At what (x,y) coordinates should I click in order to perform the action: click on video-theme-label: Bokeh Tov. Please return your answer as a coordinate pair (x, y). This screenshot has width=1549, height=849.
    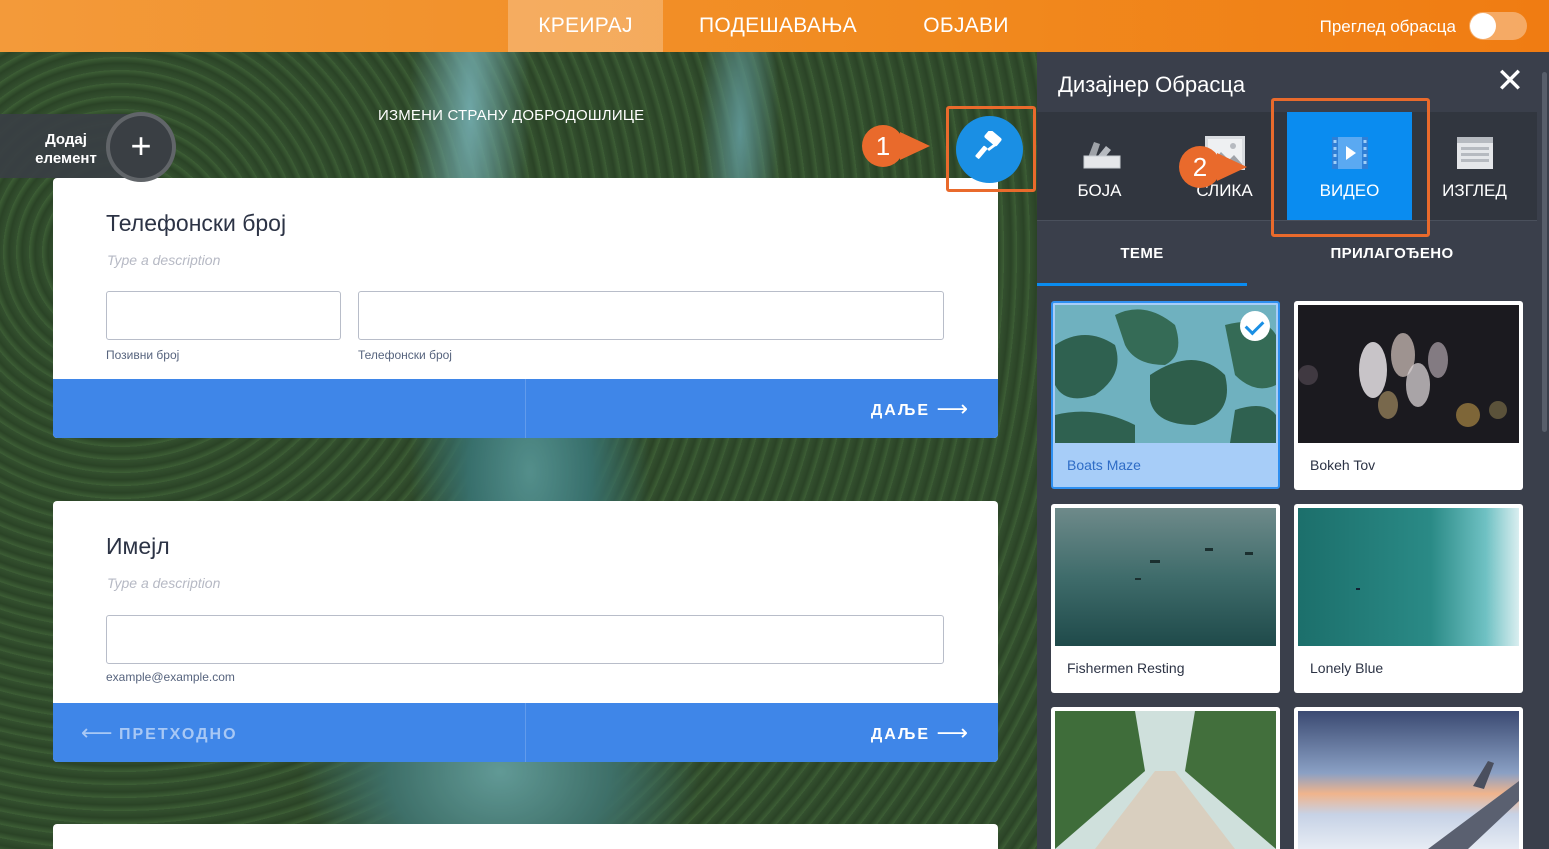
    Looking at the image, I should click on (1343, 465).